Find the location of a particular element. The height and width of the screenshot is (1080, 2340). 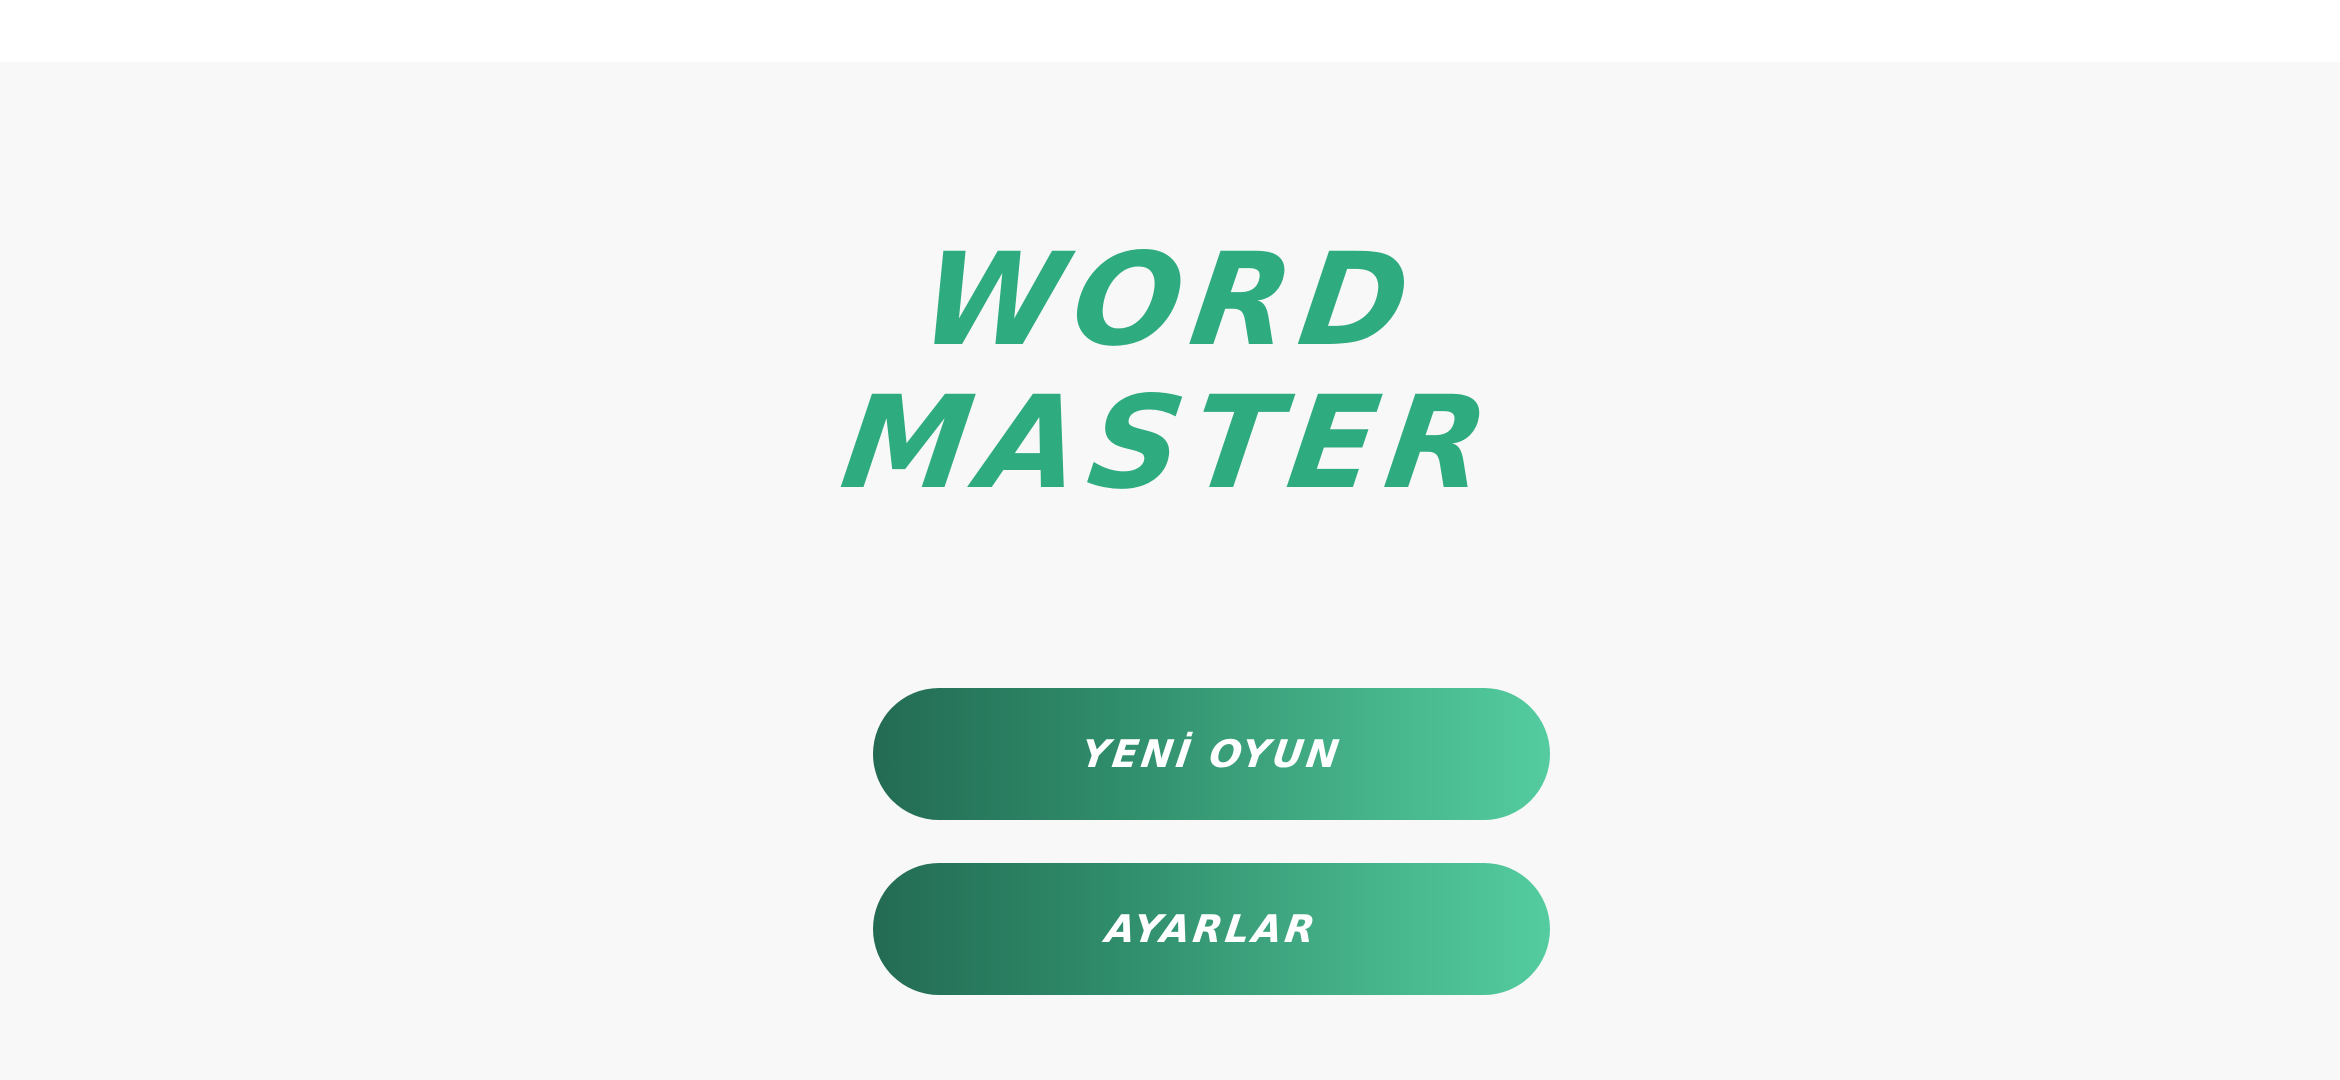

new-game-label: YENİ OYUN is located at coordinates (1211, 754).